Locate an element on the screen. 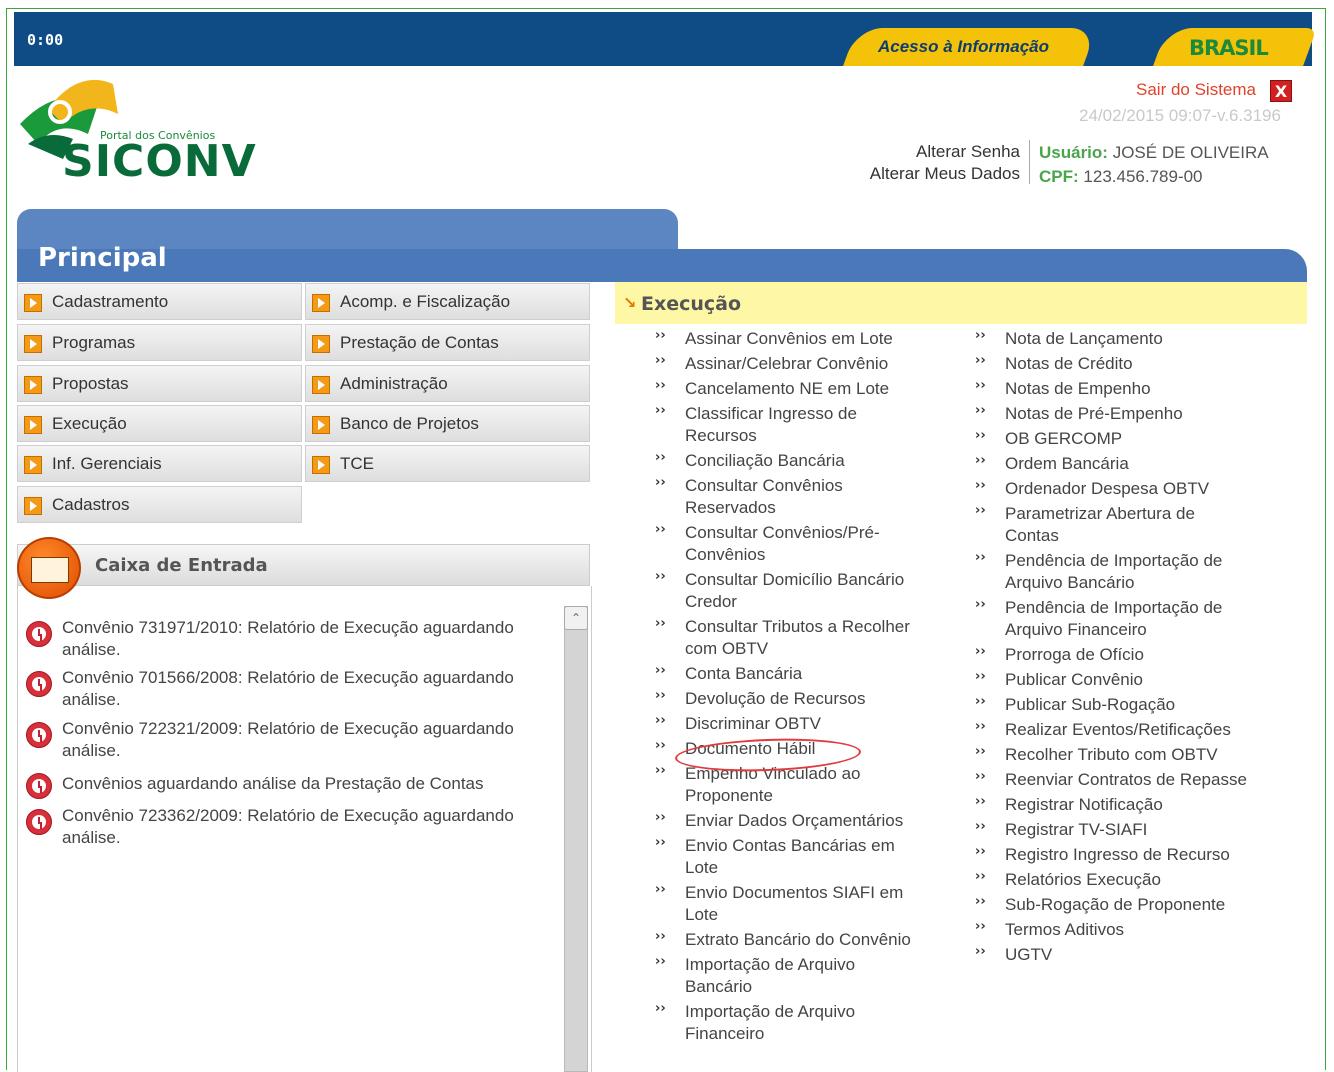 The height and width of the screenshot is (1072, 1334). user-links: Alterar Senha Alterar Meus Dados is located at coordinates (910, 163).